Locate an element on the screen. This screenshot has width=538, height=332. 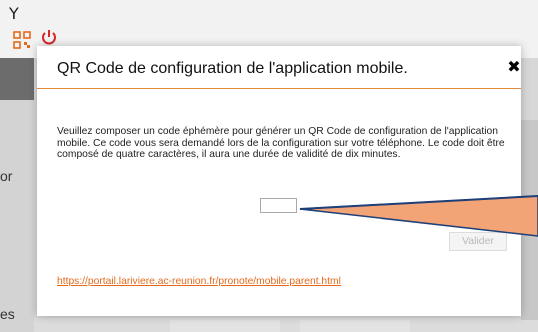
sidebar-text-fragment: es is located at coordinates (7, 314).